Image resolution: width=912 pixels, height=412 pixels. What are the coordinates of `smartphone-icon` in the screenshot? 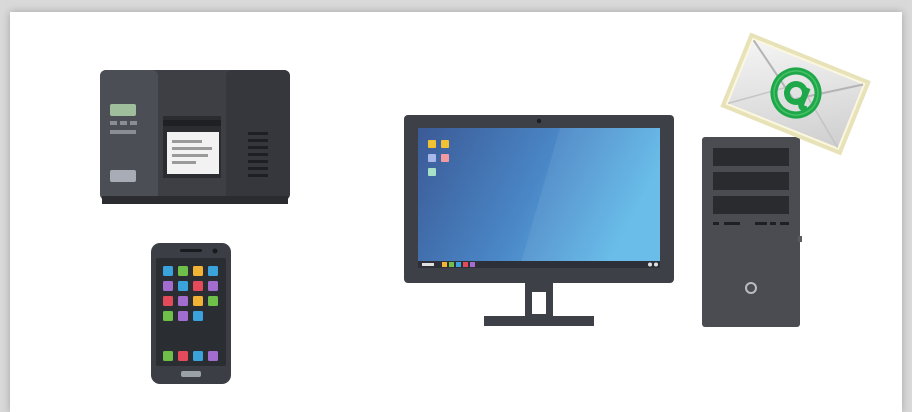 It's located at (191, 313).